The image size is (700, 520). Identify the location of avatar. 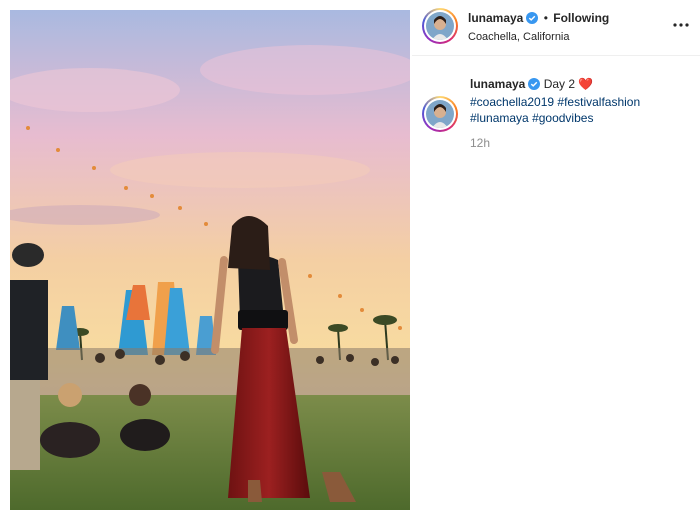
(440, 26).